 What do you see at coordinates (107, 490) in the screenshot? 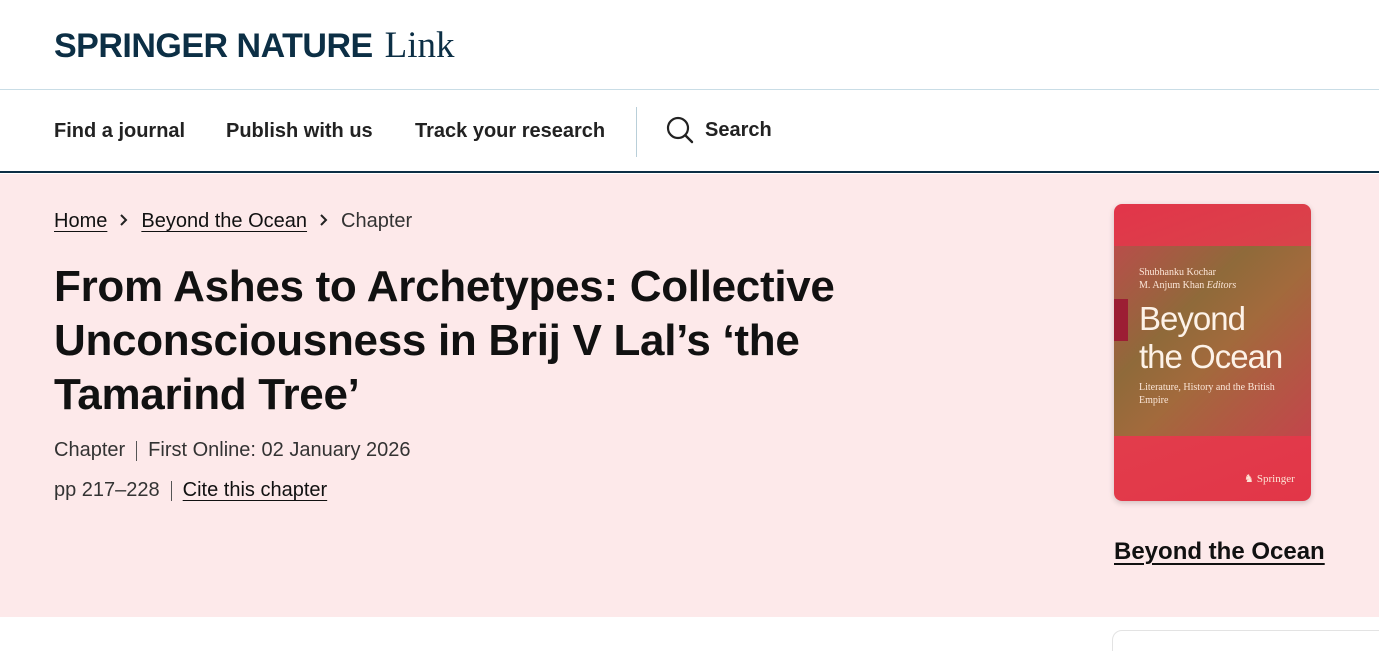
I see `page-range: pp 217–228` at bounding box center [107, 490].